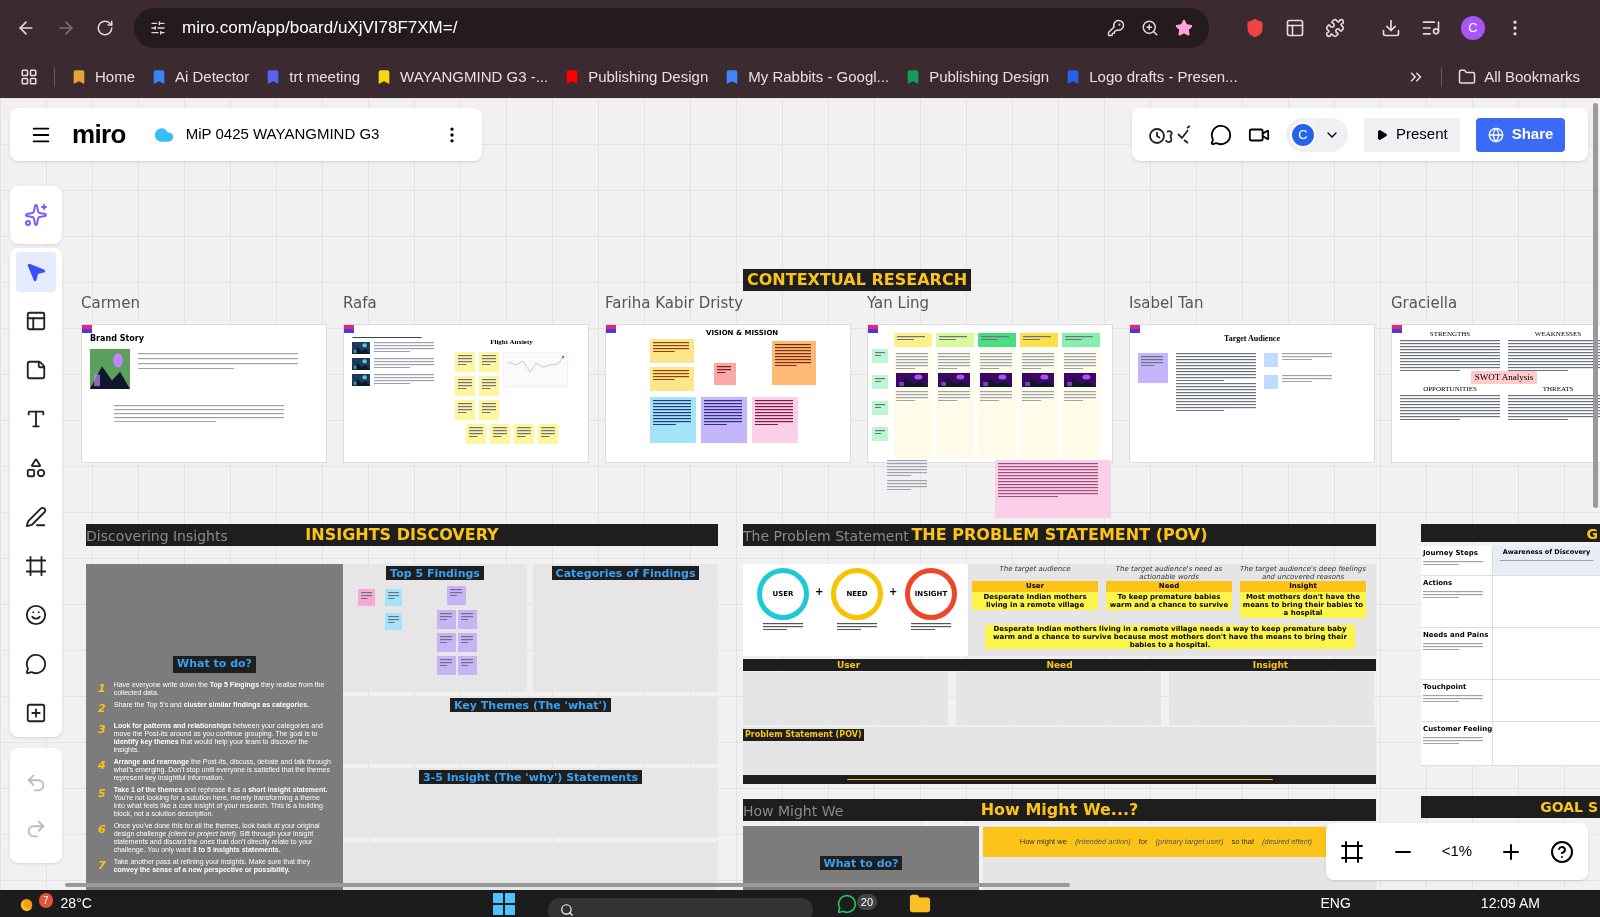  What do you see at coordinates (857, 280) in the screenshot?
I see `section-title: CONTEXTUAL RESEARCH` at bounding box center [857, 280].